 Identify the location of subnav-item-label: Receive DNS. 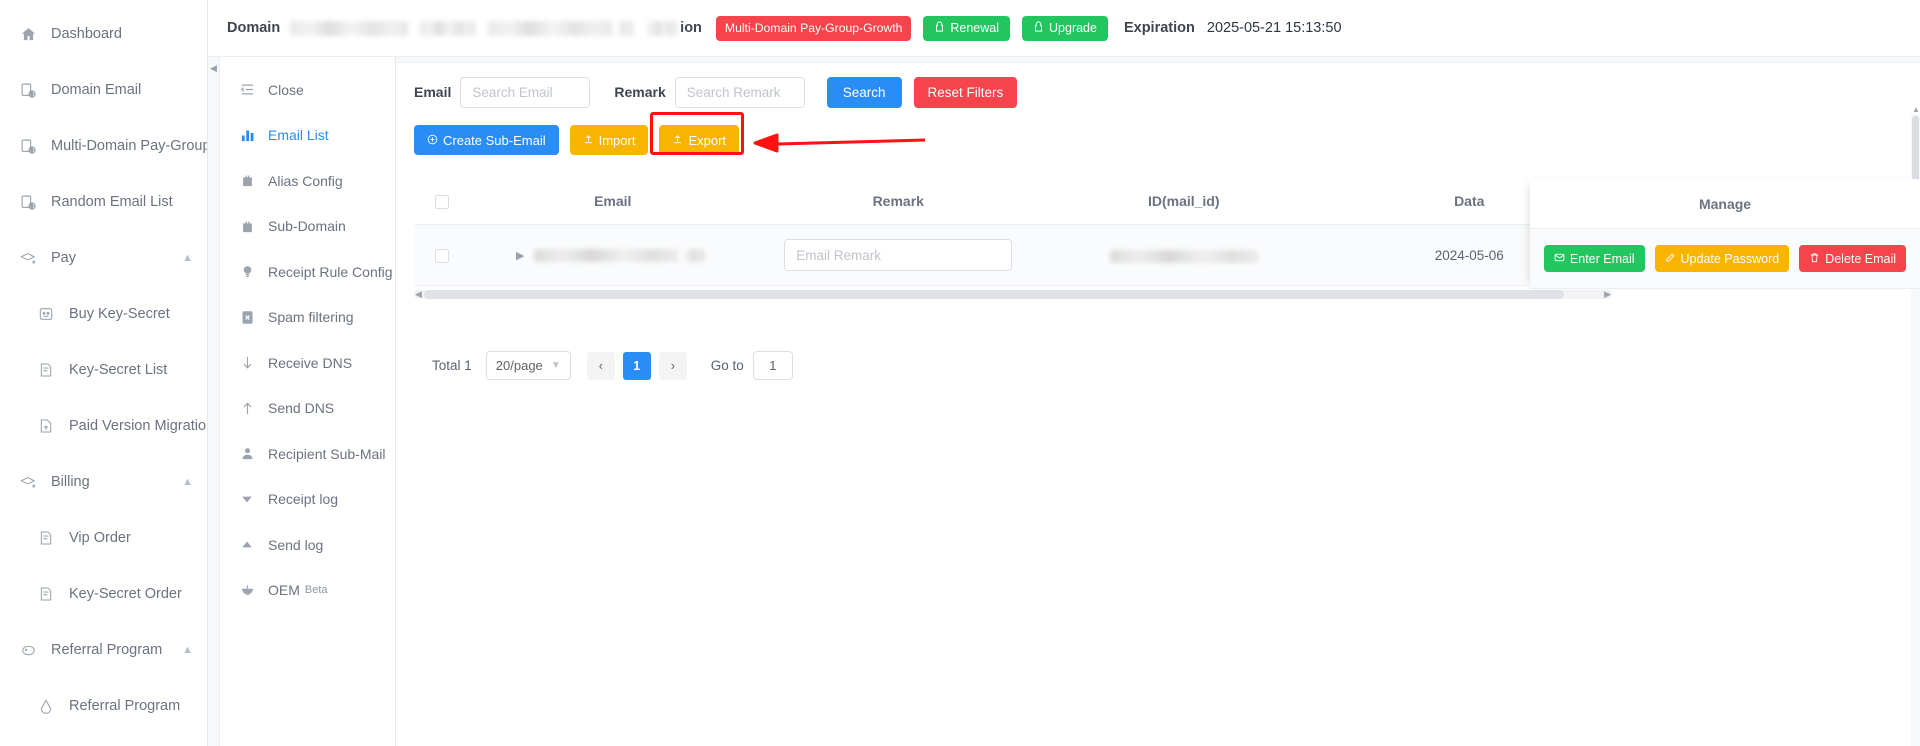
(310, 362).